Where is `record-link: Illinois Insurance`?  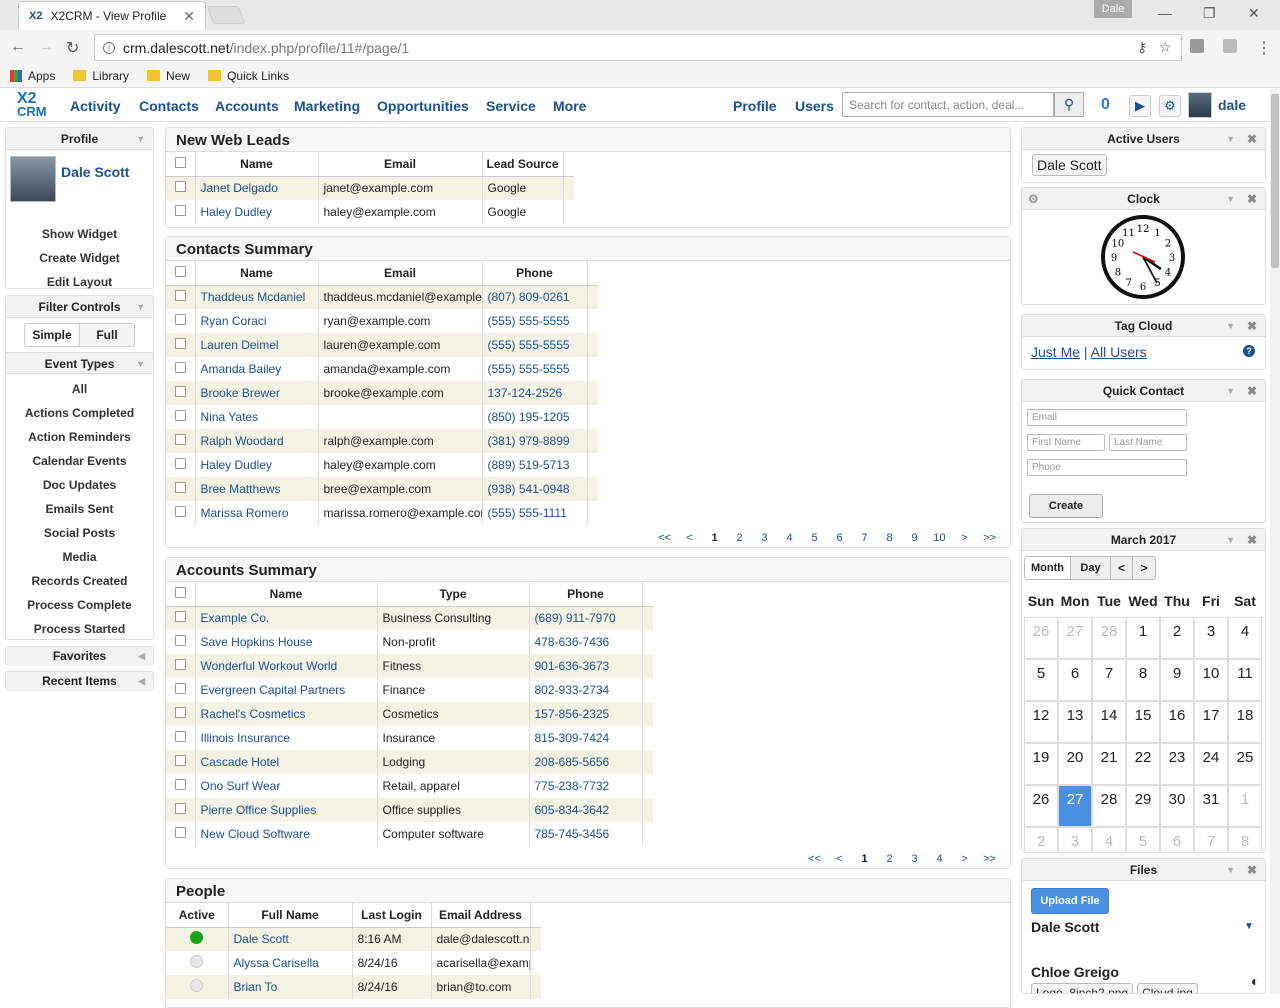
record-link: Illinois Insurance is located at coordinates (245, 738).